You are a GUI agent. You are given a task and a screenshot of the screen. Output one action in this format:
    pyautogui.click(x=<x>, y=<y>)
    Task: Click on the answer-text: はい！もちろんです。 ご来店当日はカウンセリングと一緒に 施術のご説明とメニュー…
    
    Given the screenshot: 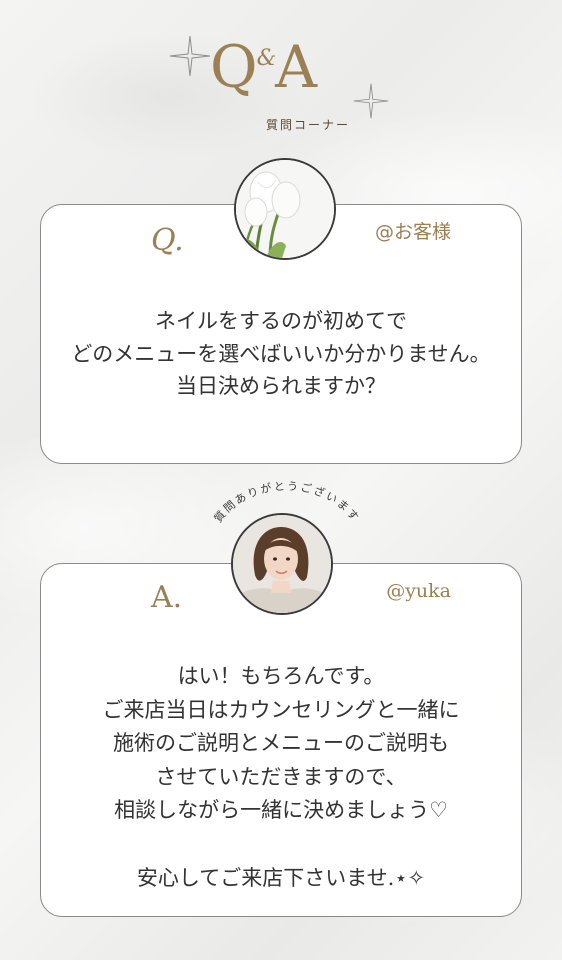 What is the action you would take?
    pyautogui.click(x=281, y=777)
    